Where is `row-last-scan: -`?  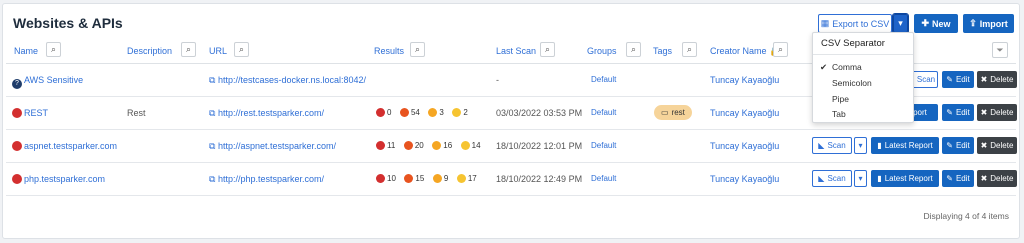
row-last-scan: - is located at coordinates (497, 80).